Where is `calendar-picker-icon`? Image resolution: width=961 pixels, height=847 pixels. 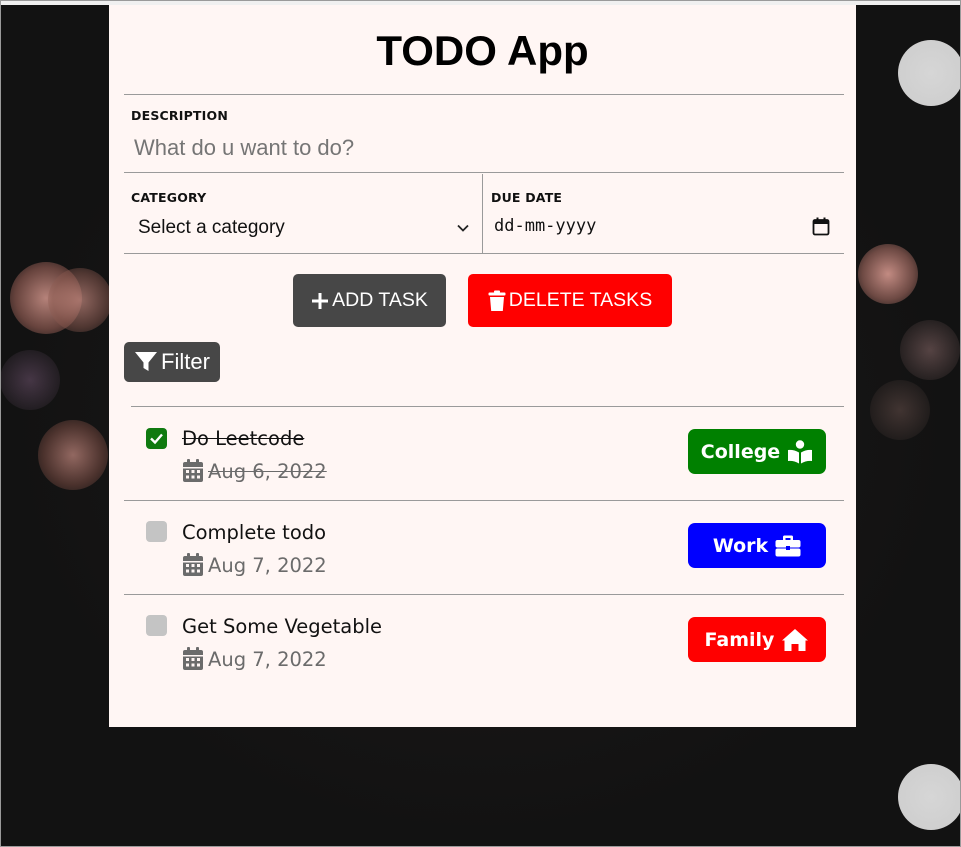
calendar-picker-icon is located at coordinates (821, 226).